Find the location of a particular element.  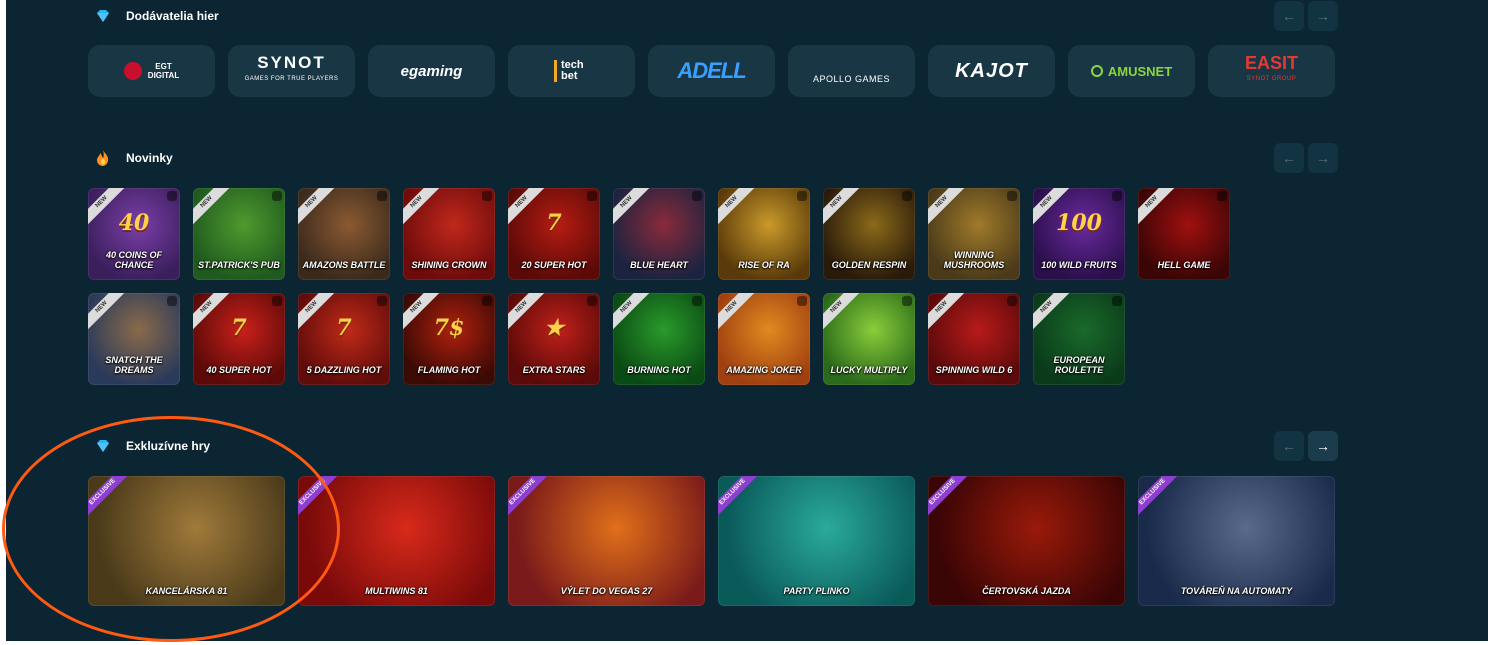

game-tile: NEW GOLDEN RESPIN is located at coordinates (869, 234).